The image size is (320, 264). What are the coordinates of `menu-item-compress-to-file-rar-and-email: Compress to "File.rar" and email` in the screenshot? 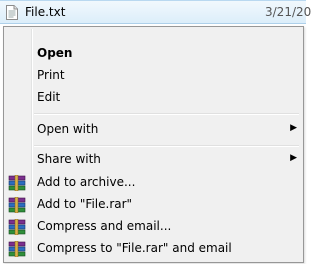 It's located at (153, 249).